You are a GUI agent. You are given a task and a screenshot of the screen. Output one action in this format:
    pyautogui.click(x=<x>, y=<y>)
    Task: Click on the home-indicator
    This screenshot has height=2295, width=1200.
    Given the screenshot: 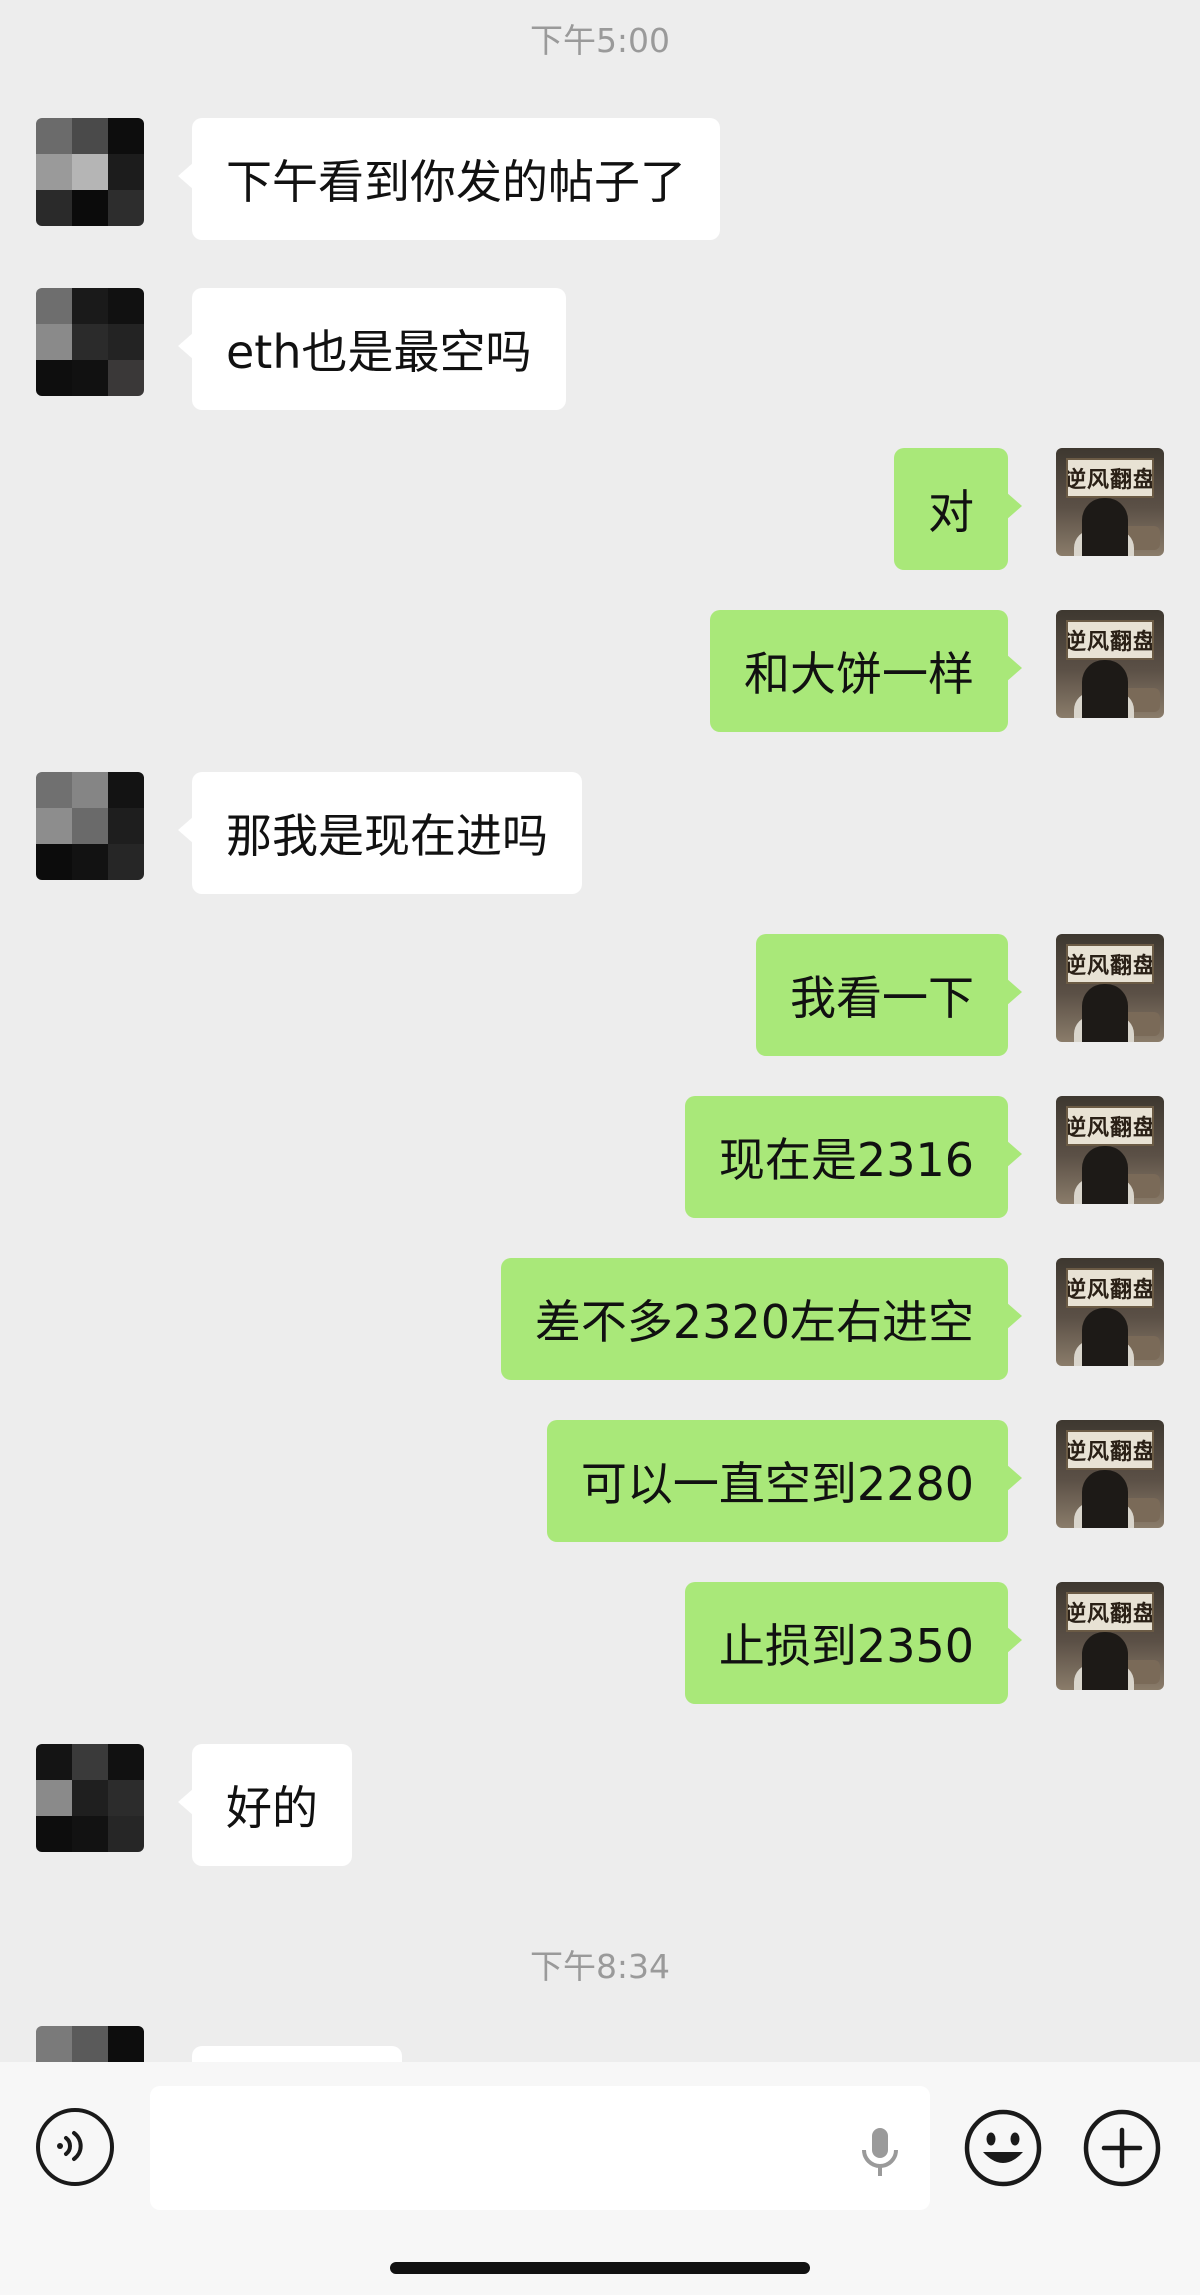 What is the action you would take?
    pyautogui.click(x=600, y=2268)
    